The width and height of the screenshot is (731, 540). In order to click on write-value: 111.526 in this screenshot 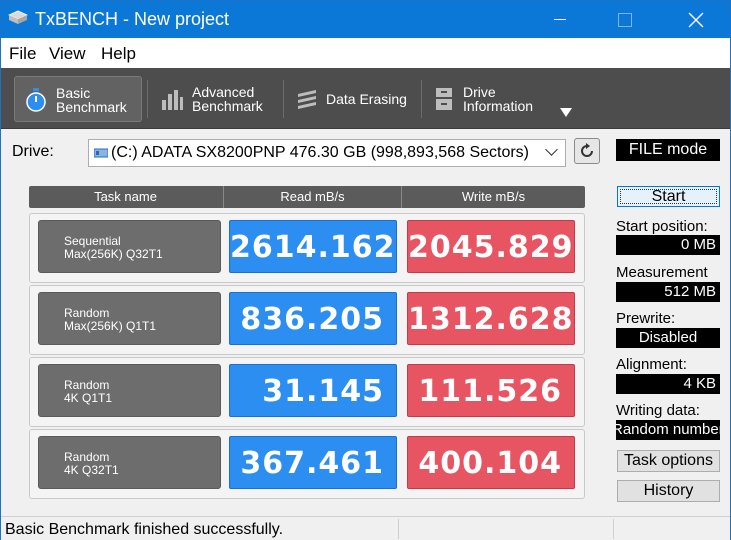, I will do `click(491, 390)`.